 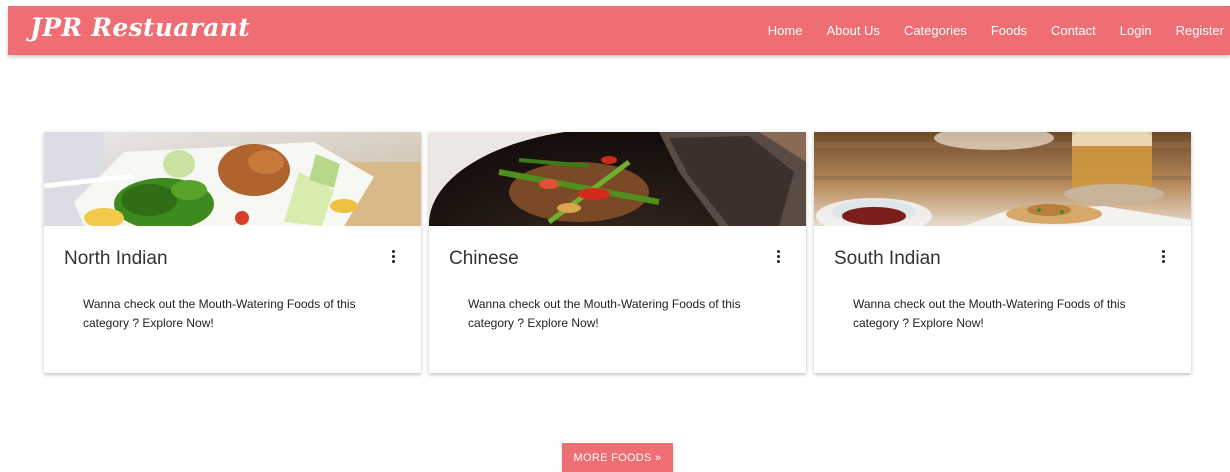 What do you see at coordinates (852, 30) in the screenshot?
I see `nav-link-about-us: About Us` at bounding box center [852, 30].